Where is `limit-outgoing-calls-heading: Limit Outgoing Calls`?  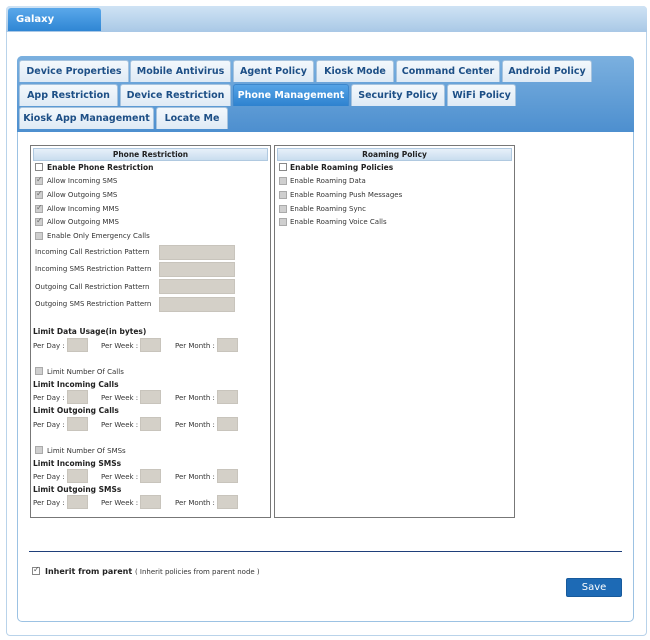 limit-outgoing-calls-heading: Limit Outgoing Calls is located at coordinates (76, 410).